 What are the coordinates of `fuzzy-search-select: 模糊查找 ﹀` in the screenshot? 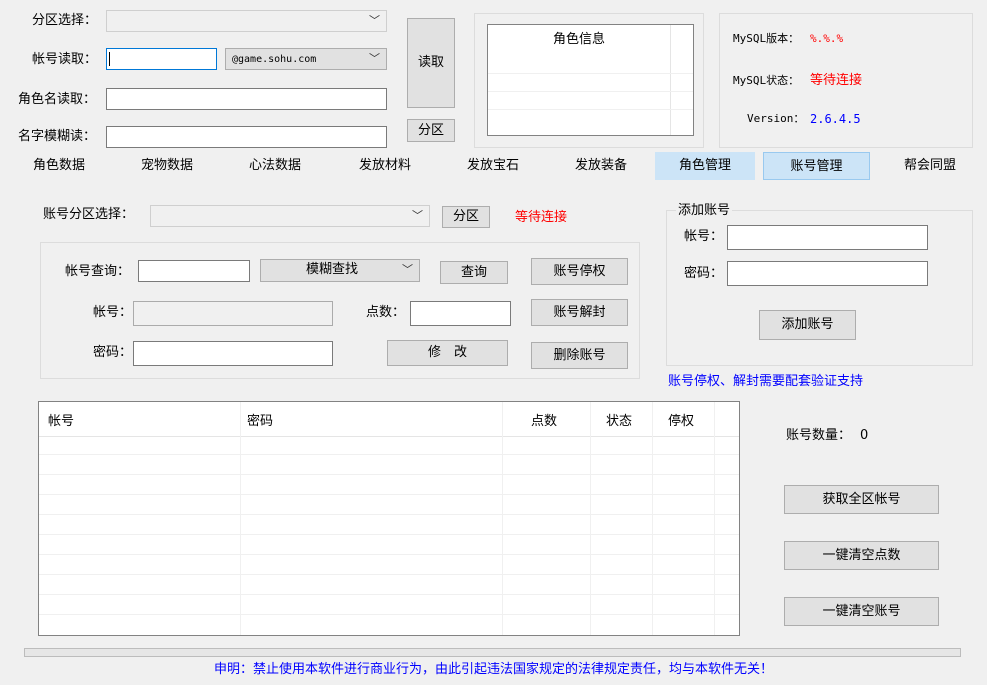 It's located at (340, 270).